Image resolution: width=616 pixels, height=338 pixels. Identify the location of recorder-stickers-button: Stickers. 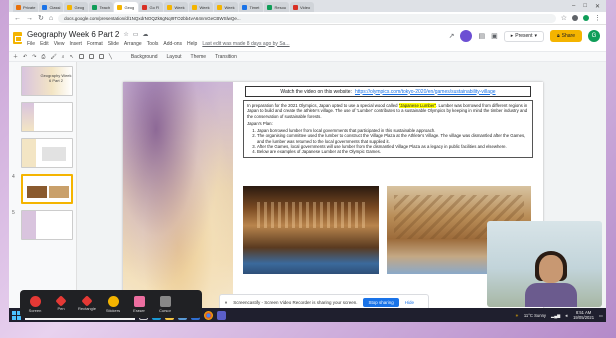
(113, 304).